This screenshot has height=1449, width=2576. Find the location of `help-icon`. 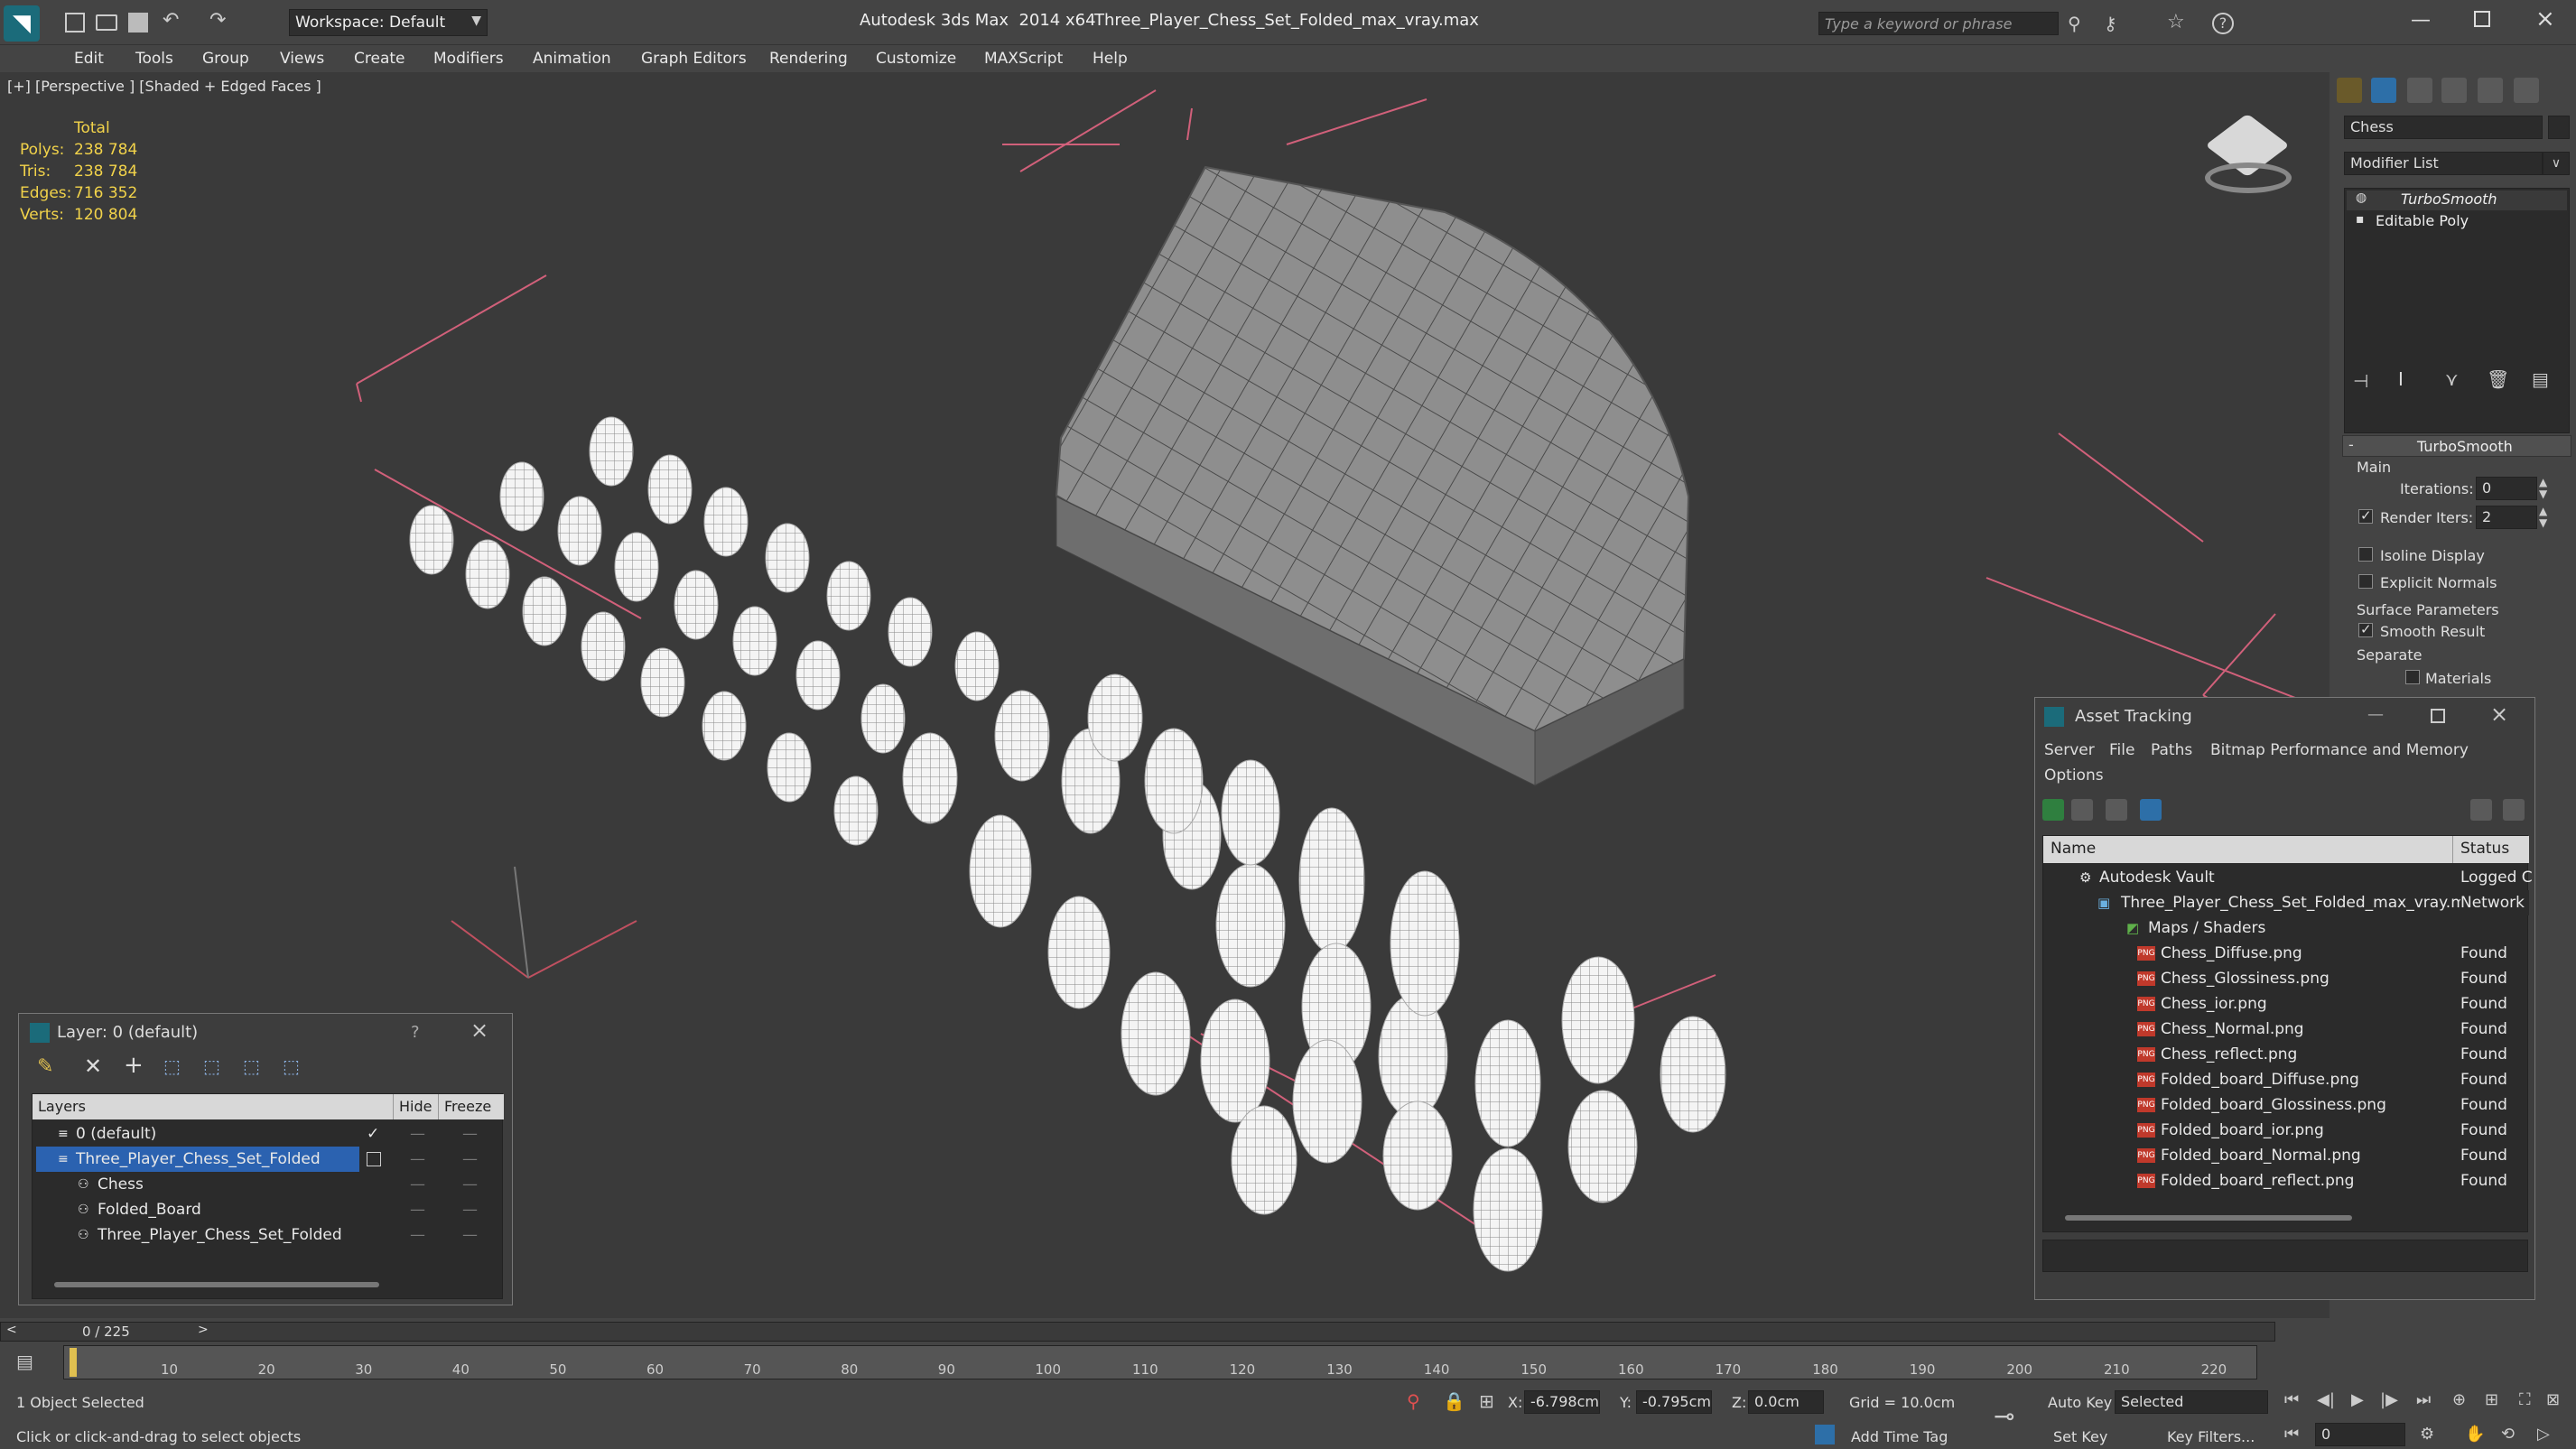

help-icon is located at coordinates (2481, 810).